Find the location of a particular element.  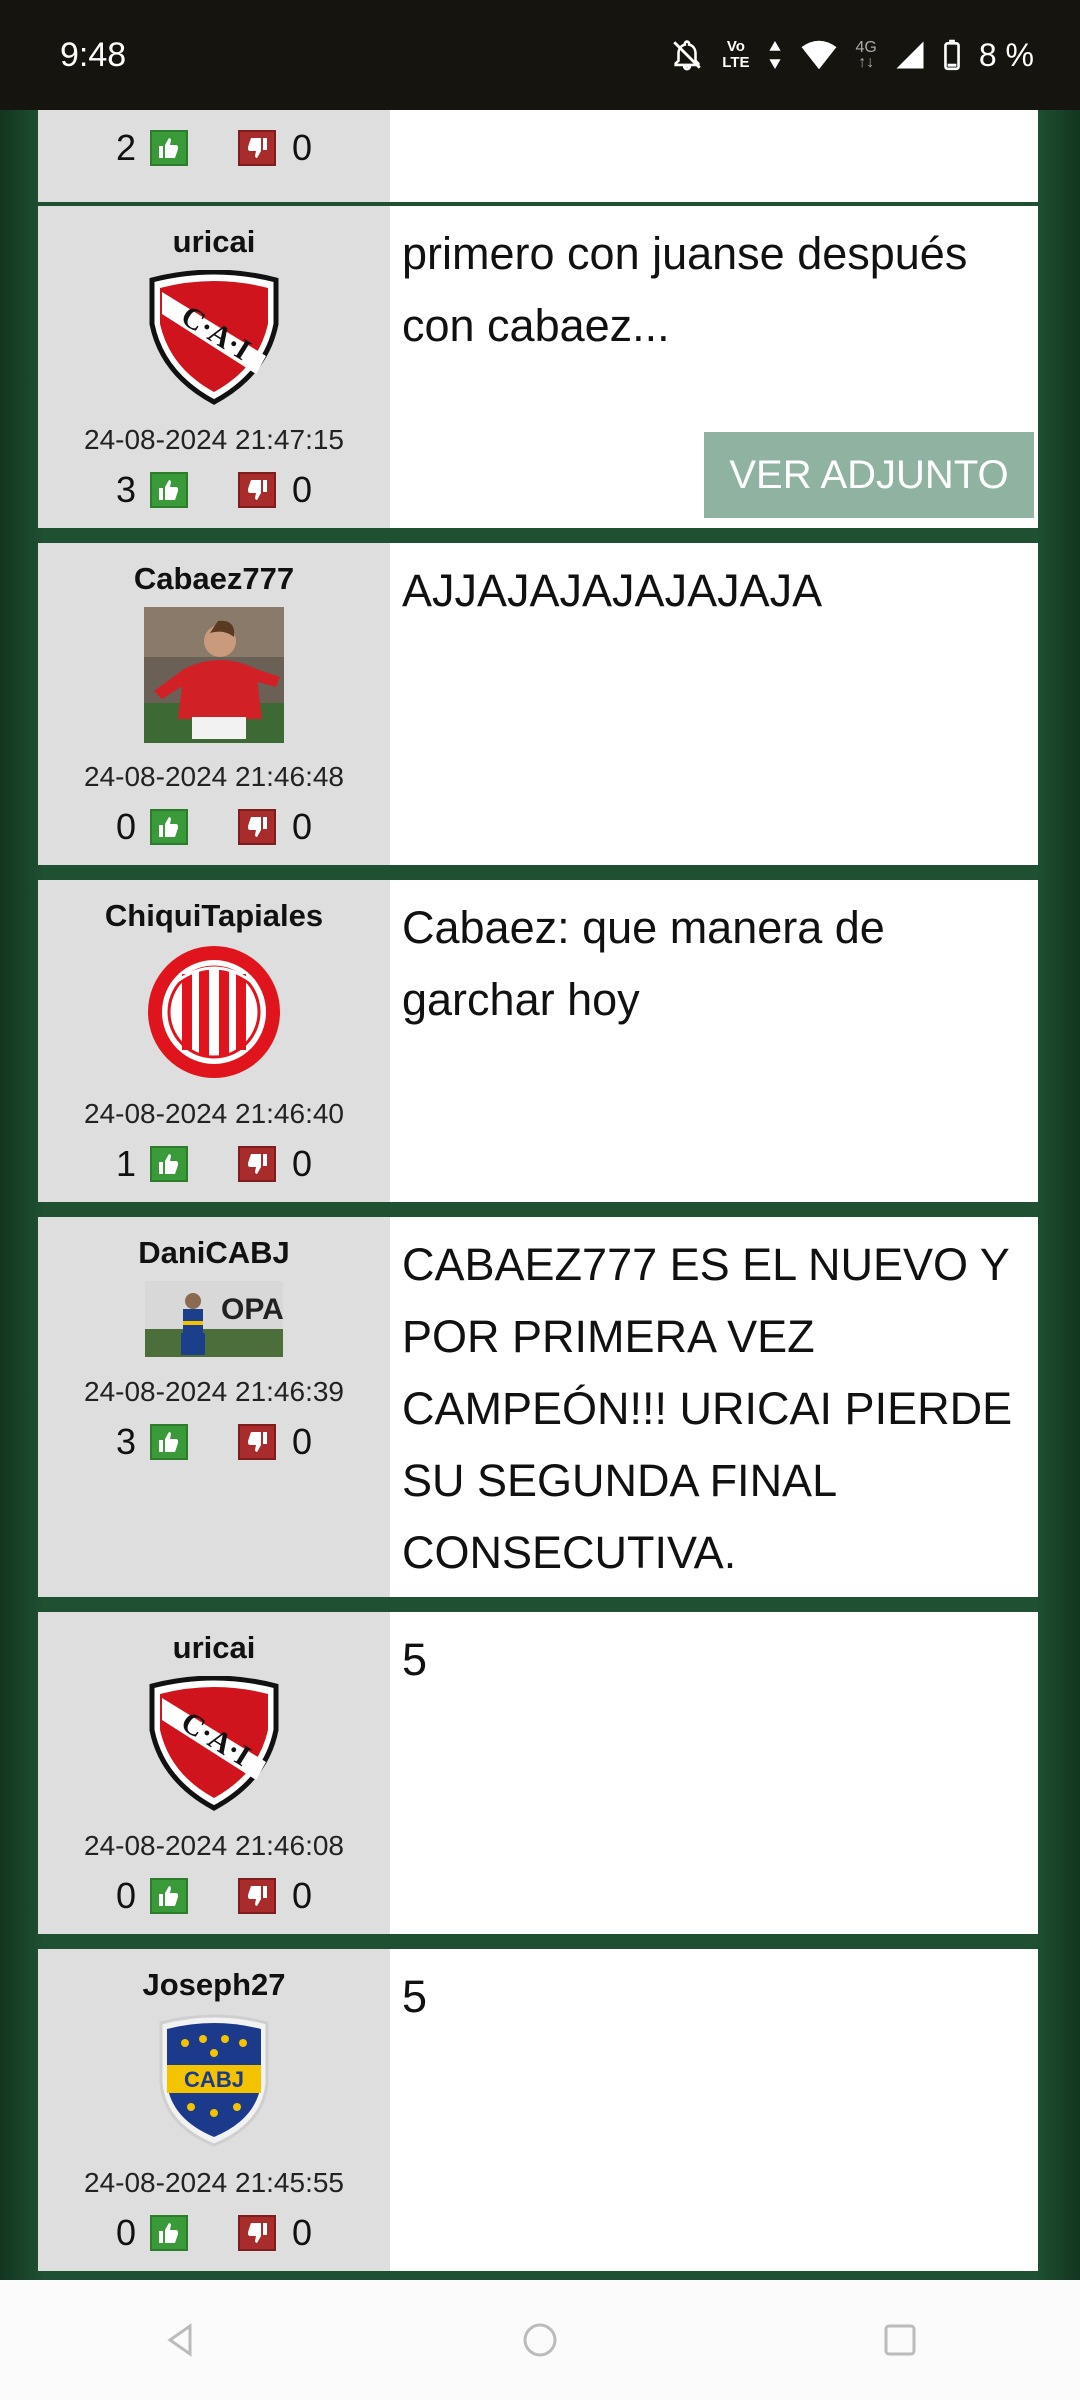

barracas-central-crest-icon is located at coordinates (214, 1012).